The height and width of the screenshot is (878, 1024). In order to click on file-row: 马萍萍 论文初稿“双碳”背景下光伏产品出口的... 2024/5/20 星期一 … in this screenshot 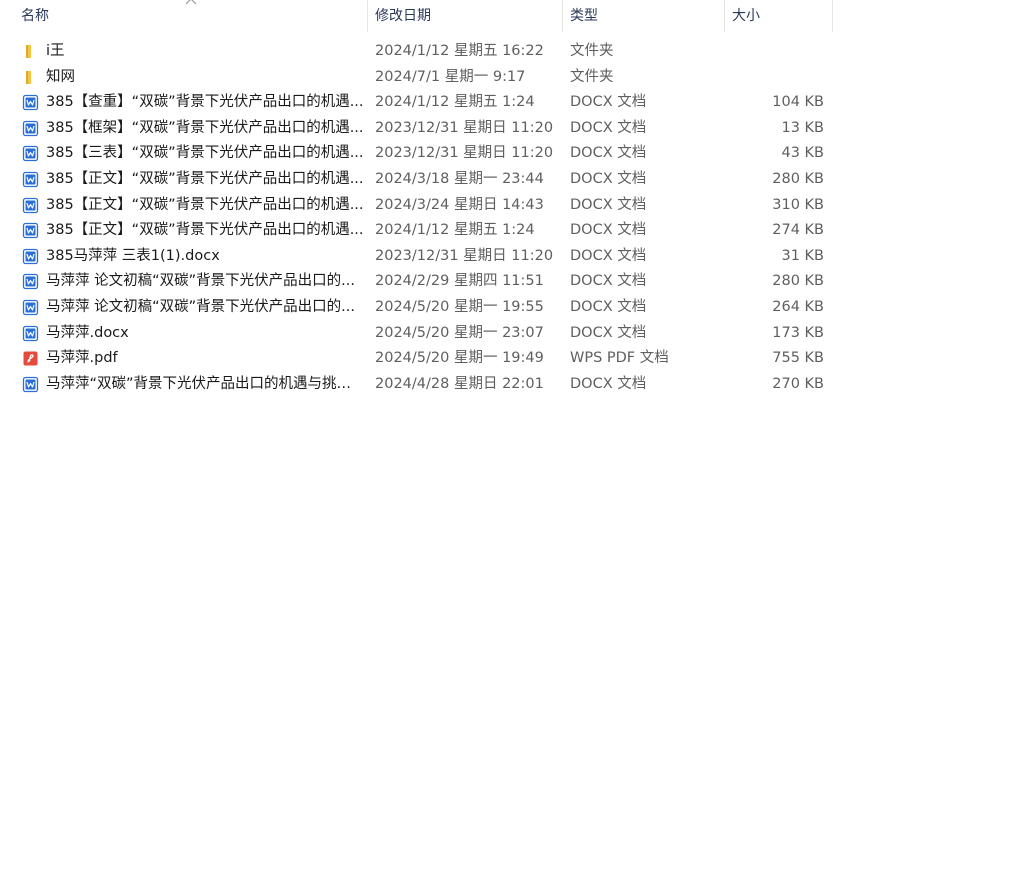, I will do `click(512, 308)`.